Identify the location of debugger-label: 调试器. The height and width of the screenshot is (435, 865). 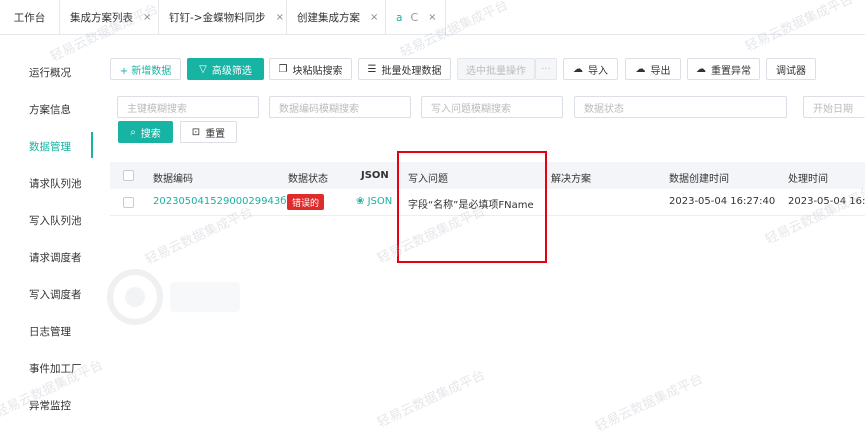
(791, 71).